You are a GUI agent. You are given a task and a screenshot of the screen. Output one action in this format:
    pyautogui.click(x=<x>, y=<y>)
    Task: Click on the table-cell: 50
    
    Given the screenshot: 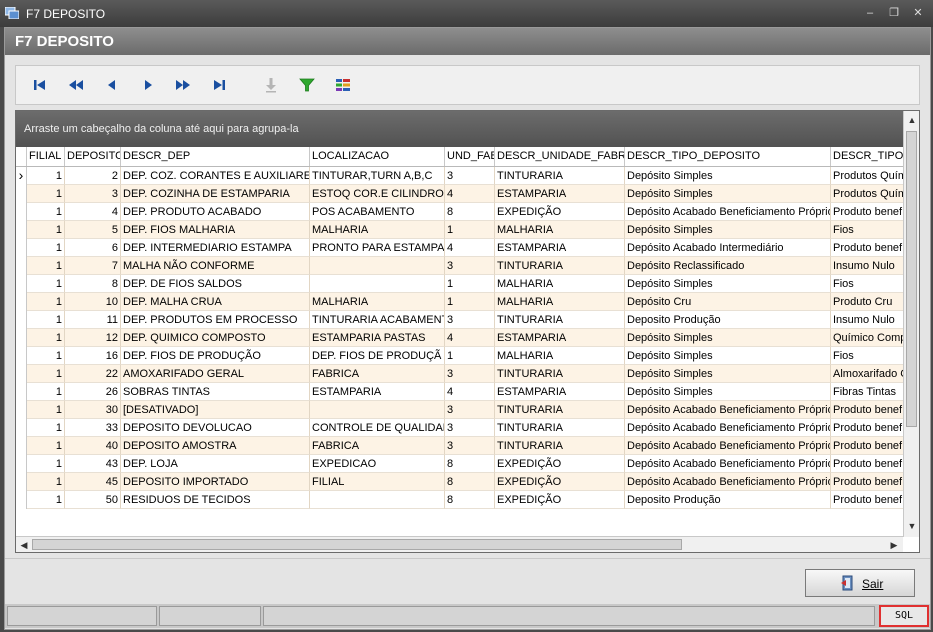 What is the action you would take?
    pyautogui.click(x=93, y=500)
    